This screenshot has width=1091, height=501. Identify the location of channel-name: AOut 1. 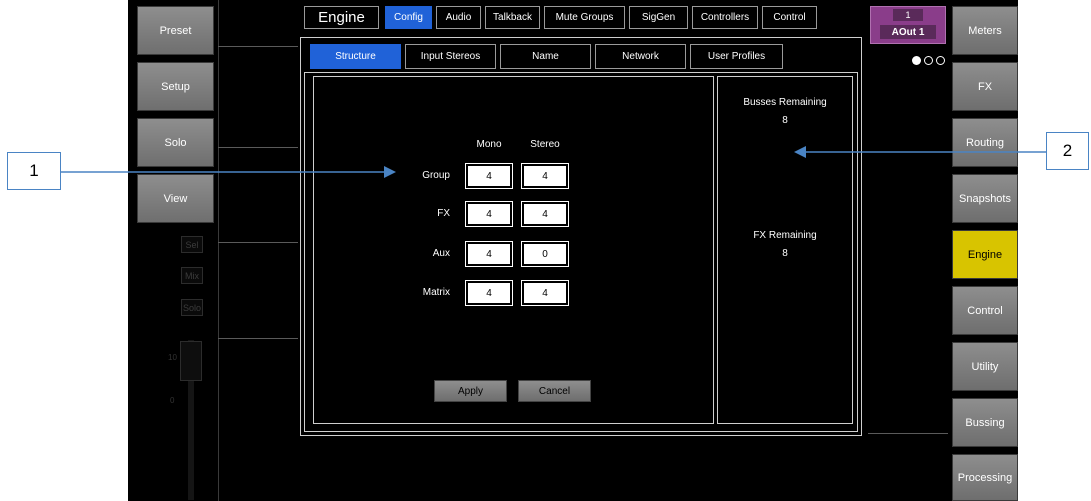
(908, 32).